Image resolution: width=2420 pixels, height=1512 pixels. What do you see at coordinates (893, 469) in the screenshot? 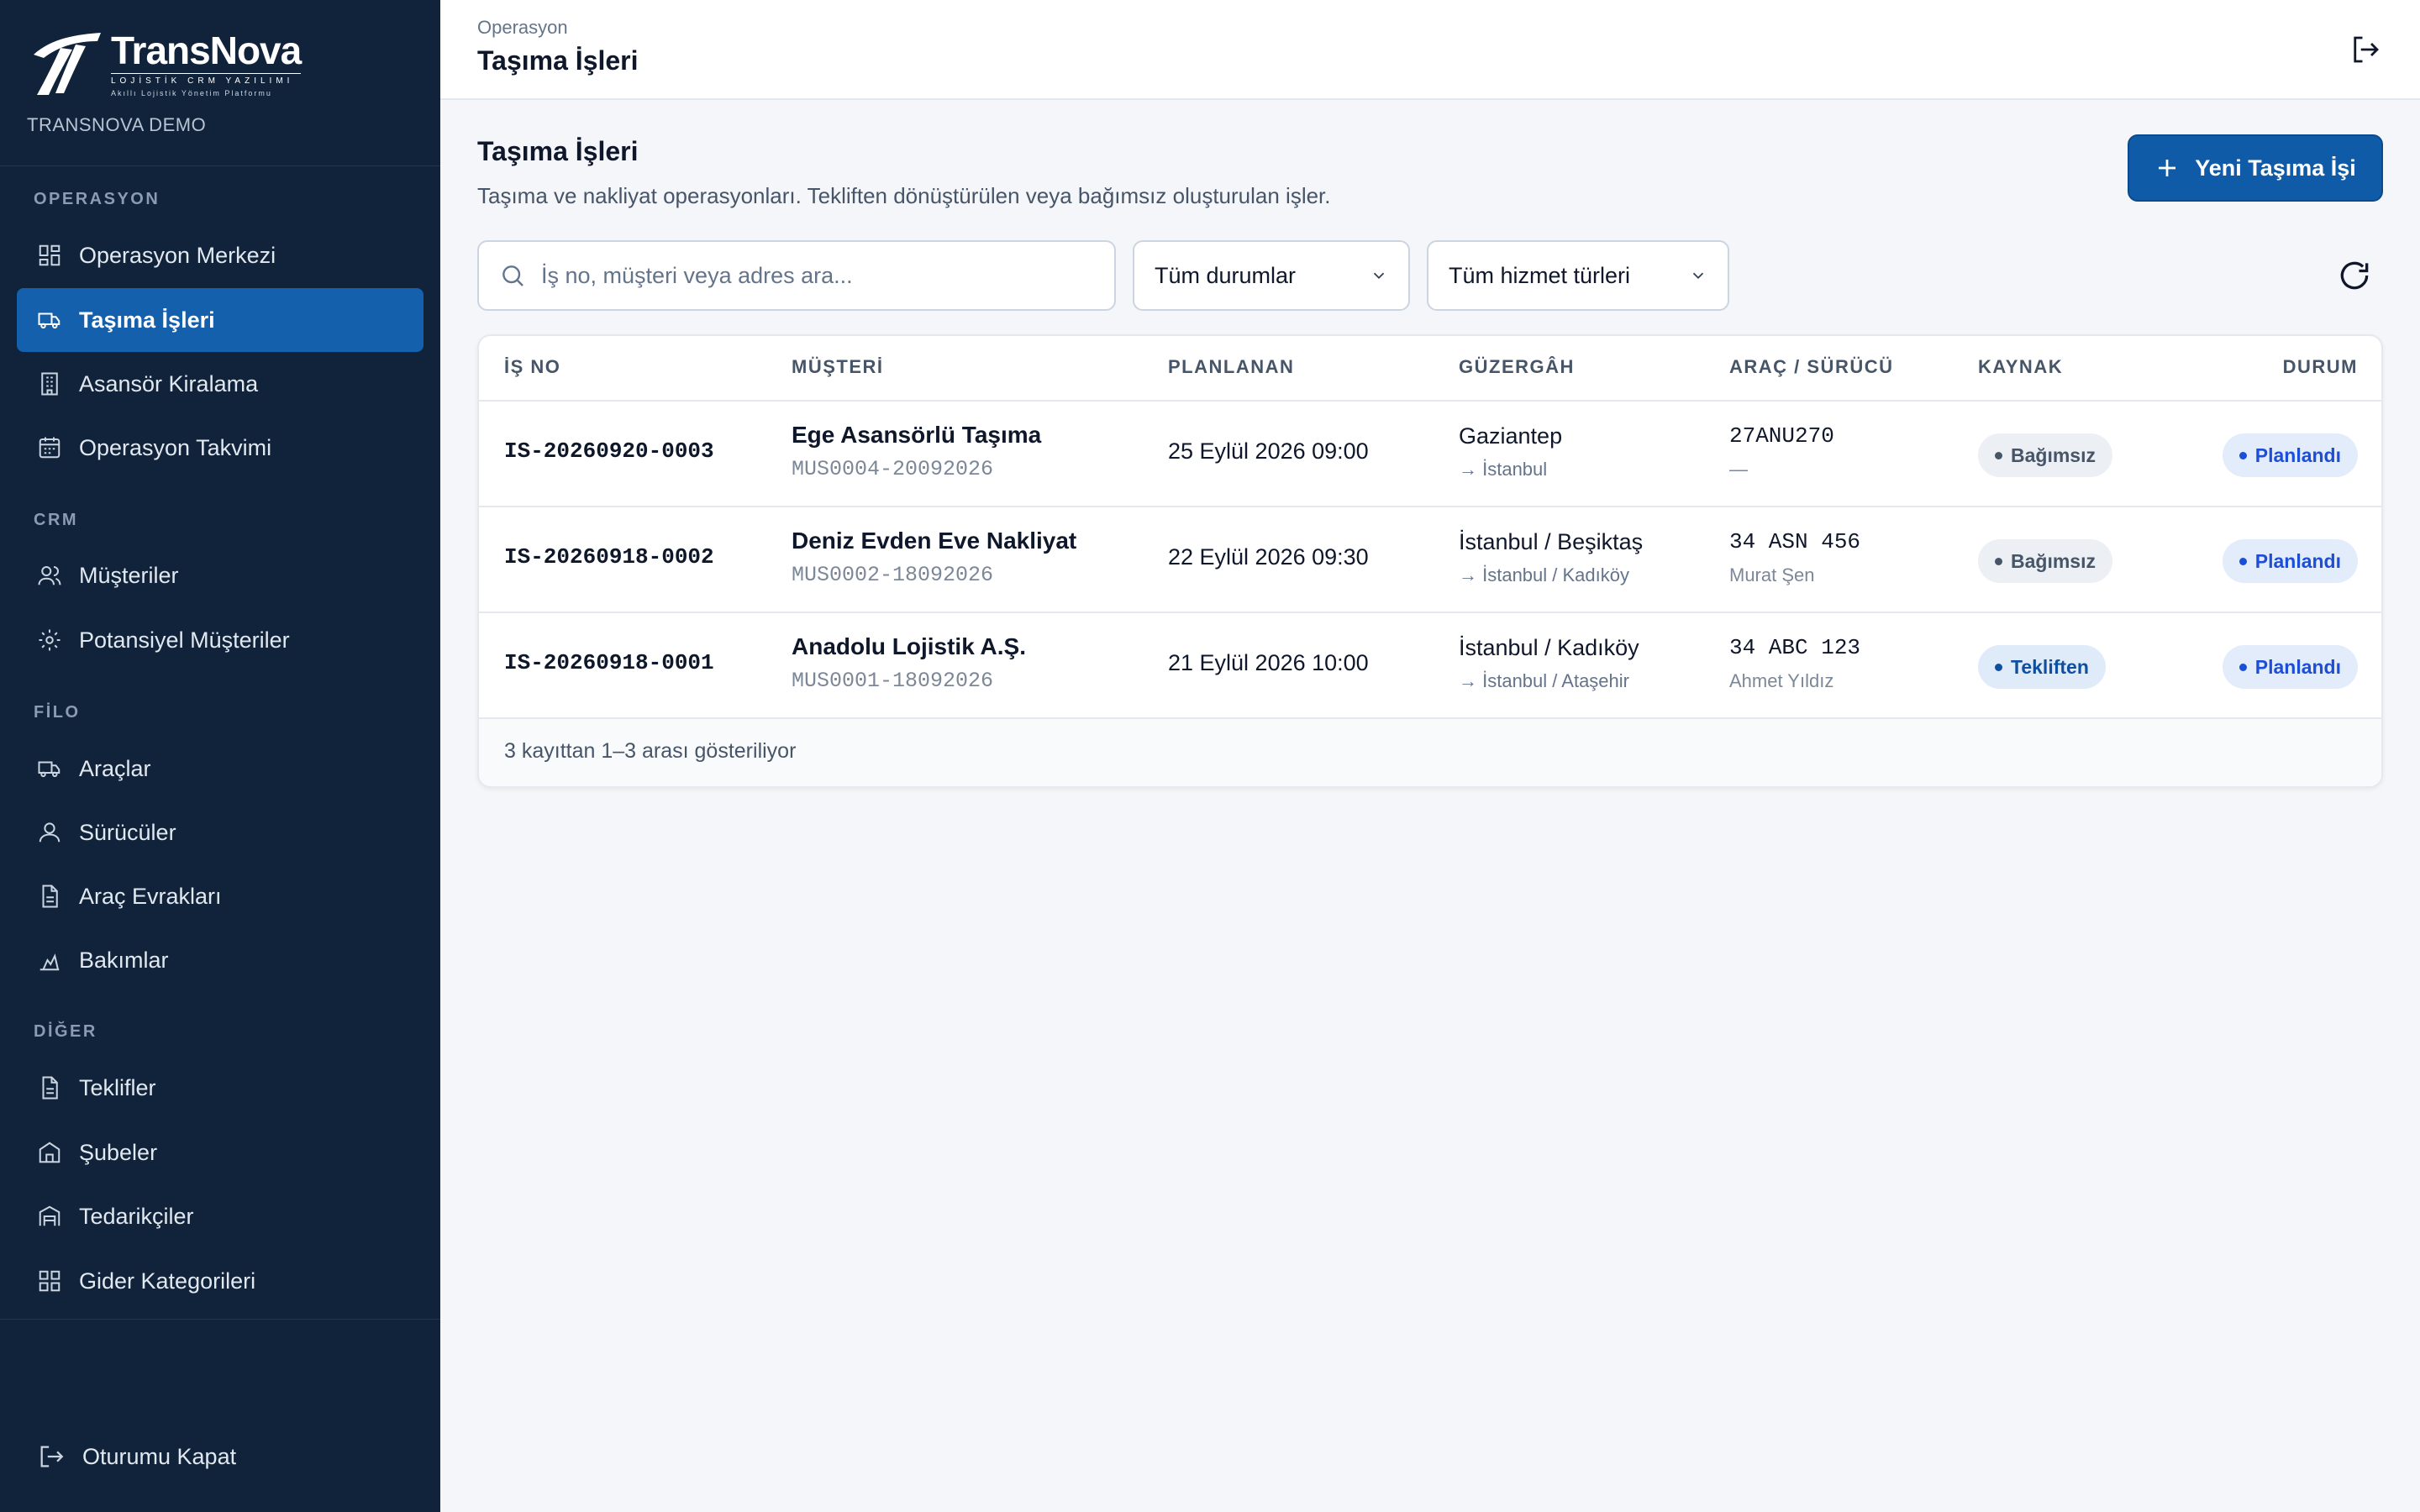
I see `customer-code: MUS0004-20092026` at bounding box center [893, 469].